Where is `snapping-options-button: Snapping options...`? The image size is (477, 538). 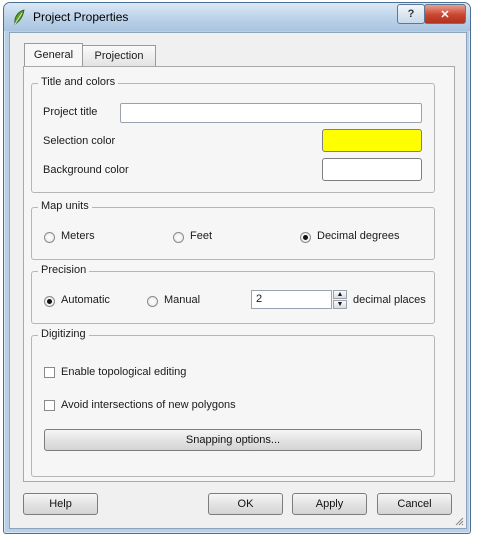
snapping-options-button: Snapping options... is located at coordinates (233, 440).